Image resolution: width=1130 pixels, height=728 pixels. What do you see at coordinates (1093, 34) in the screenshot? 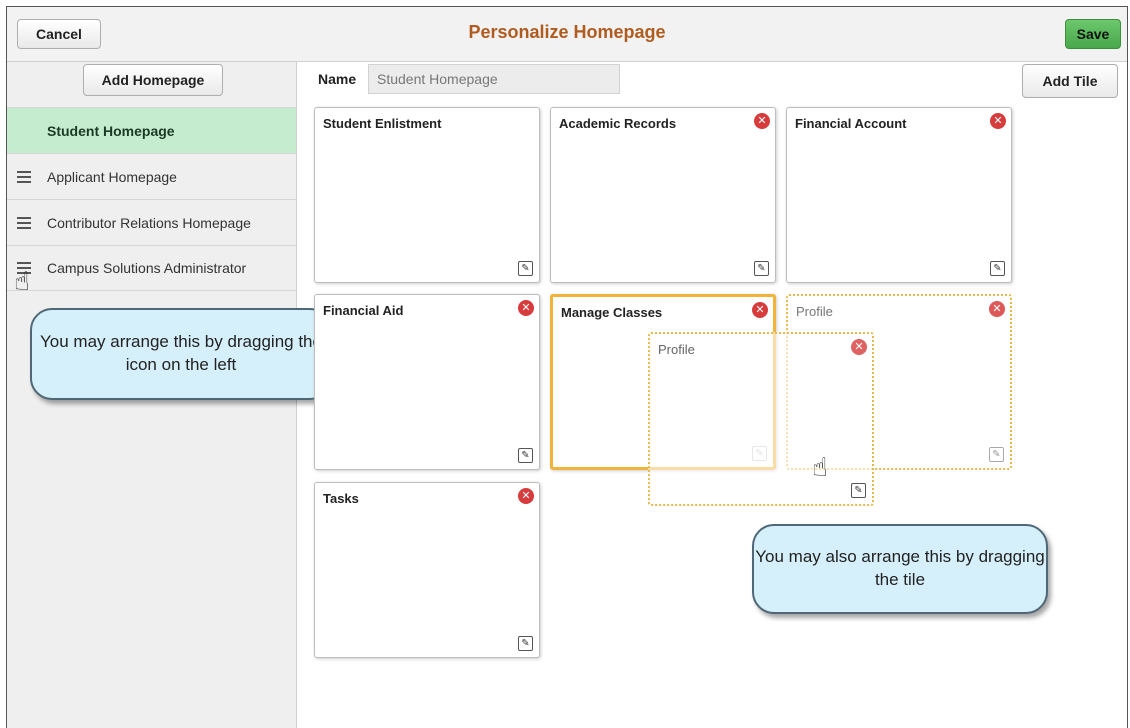
I see `save-button: Save` at bounding box center [1093, 34].